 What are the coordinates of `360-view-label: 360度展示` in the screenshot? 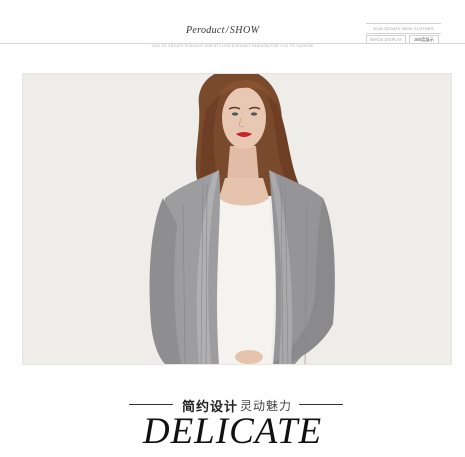 It's located at (424, 39).